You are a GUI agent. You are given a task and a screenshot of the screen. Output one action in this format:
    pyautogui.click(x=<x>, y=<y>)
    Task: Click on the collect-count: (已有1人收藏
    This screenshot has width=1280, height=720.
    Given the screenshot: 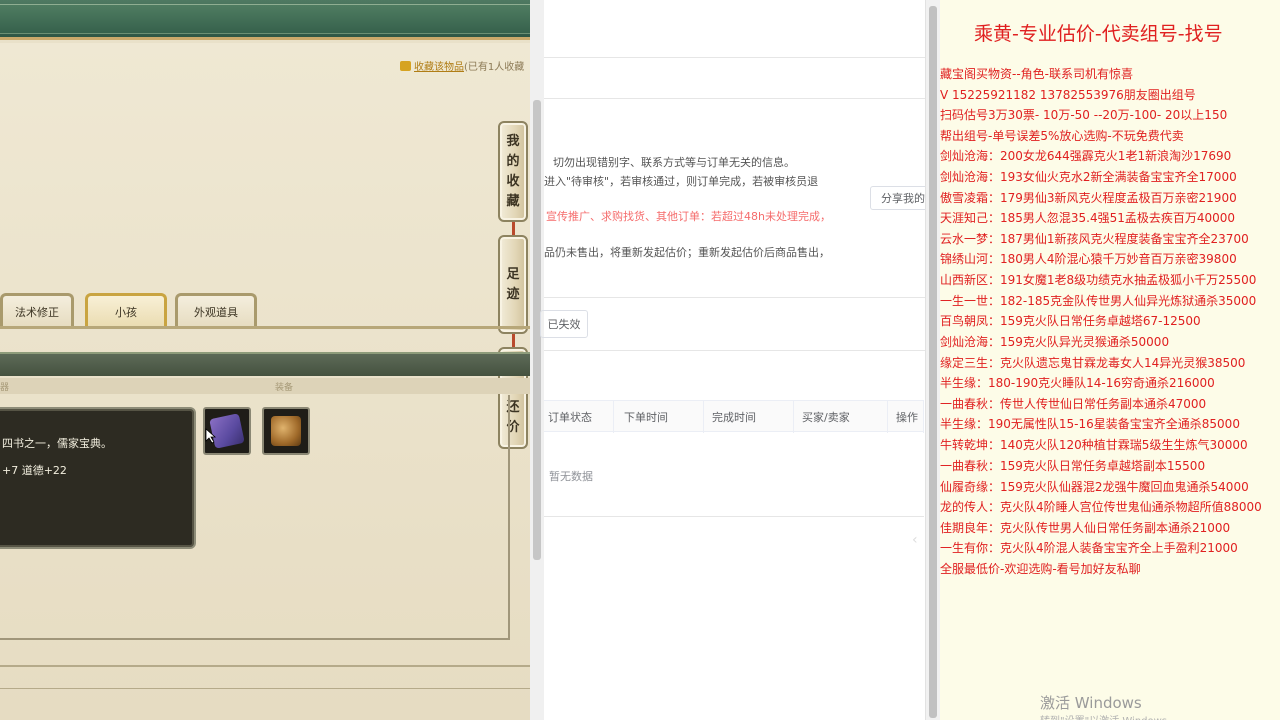 What is the action you would take?
    pyautogui.click(x=494, y=67)
    